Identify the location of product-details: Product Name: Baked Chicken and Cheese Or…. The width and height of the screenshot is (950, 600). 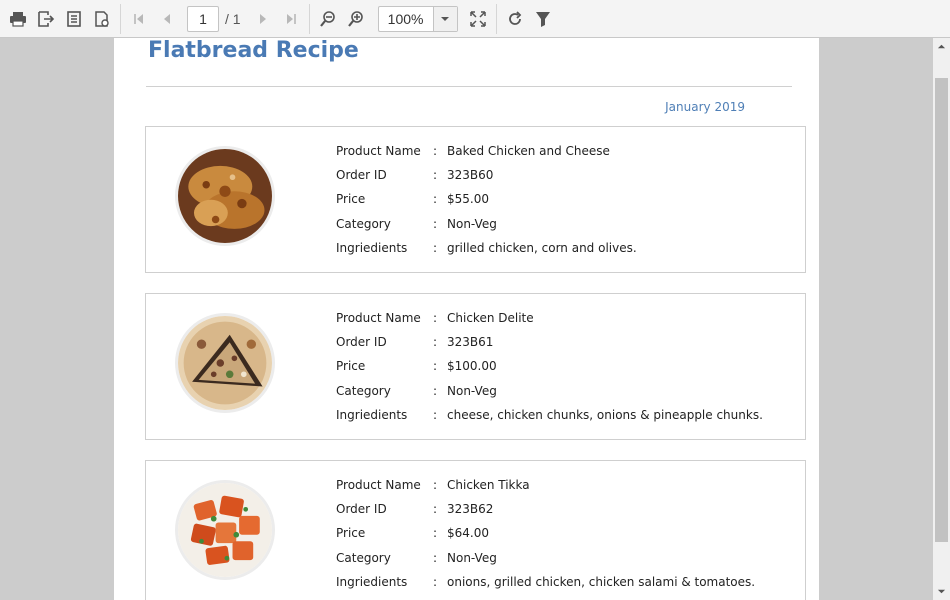
(486, 199).